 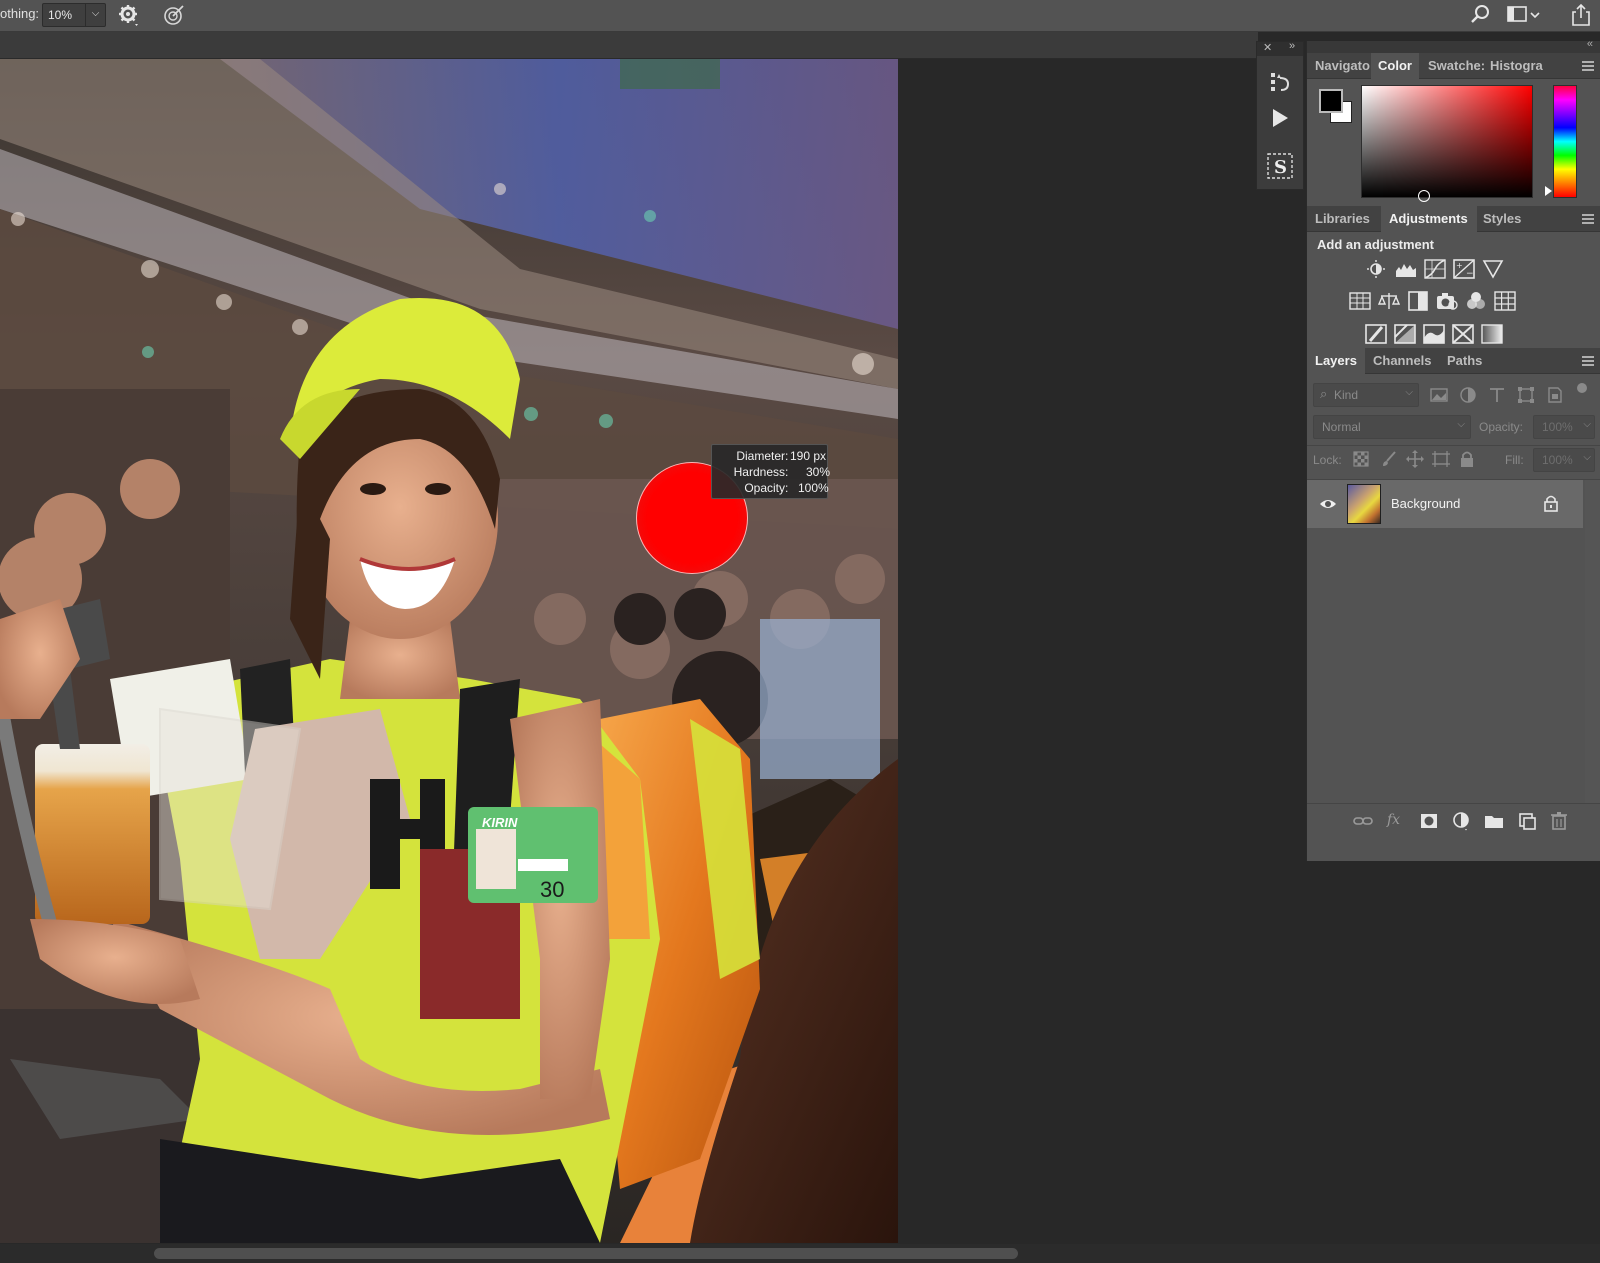 What do you see at coordinates (1476, 301) in the screenshot?
I see `channel-mixer-icon` at bounding box center [1476, 301].